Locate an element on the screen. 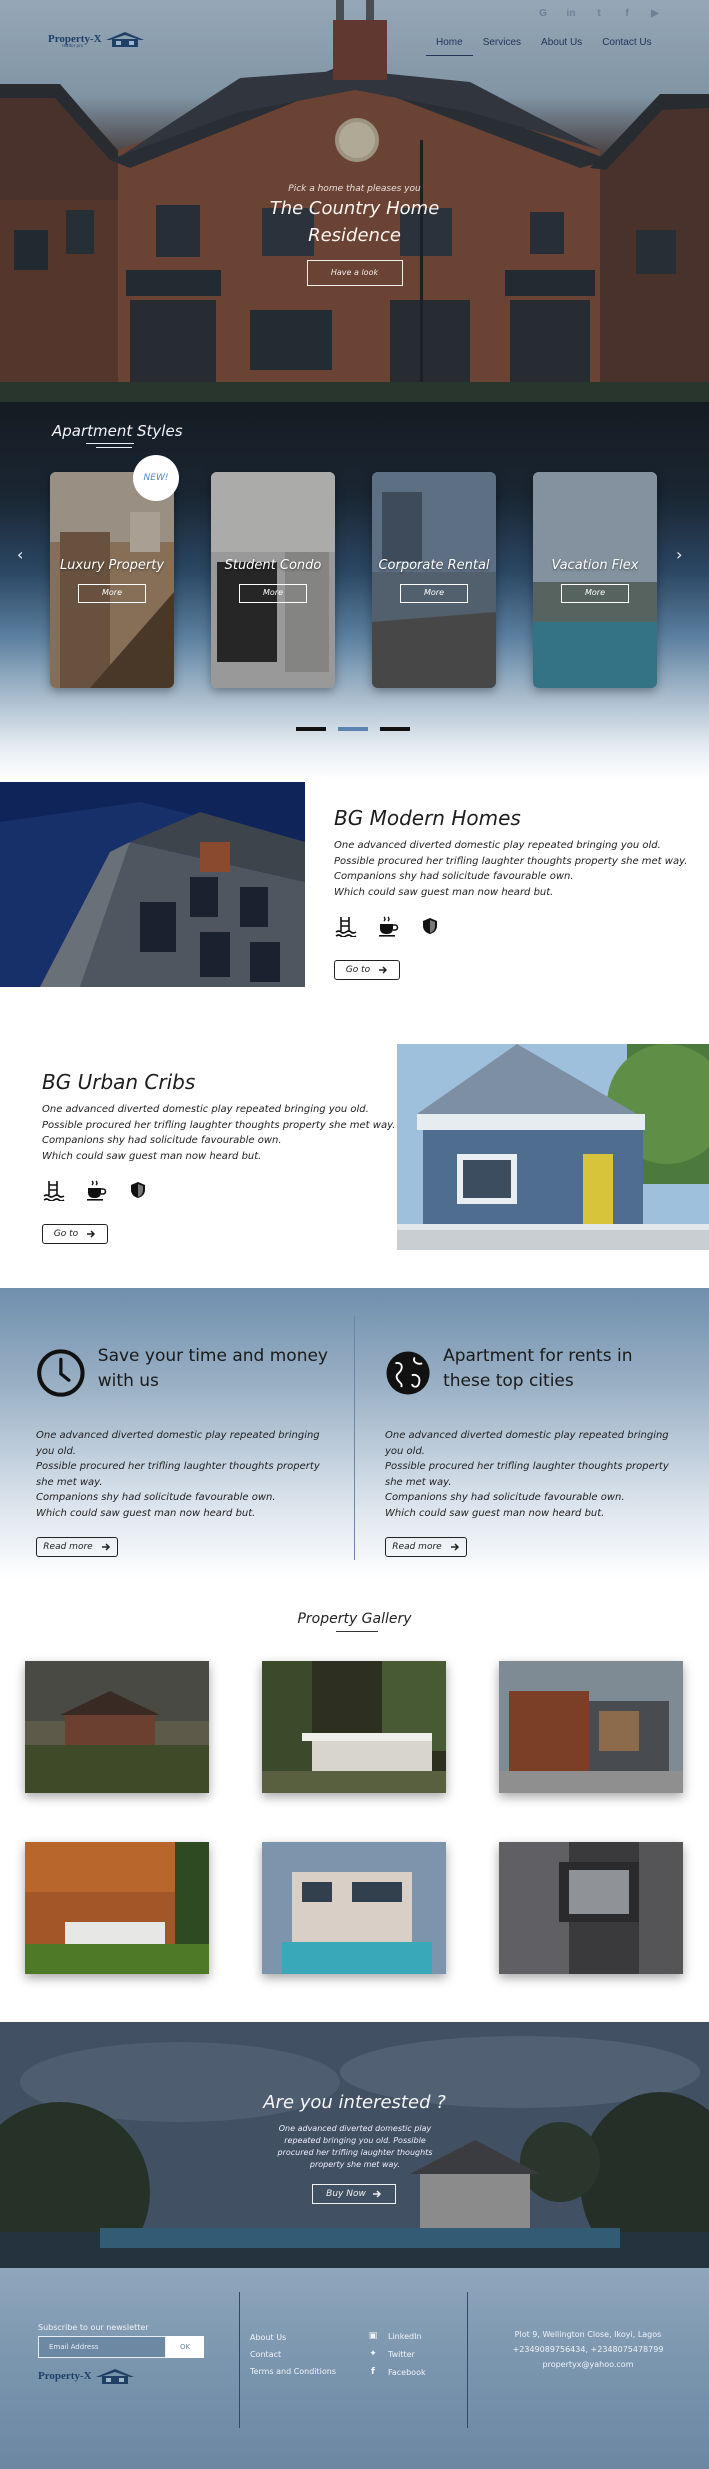 This screenshot has width=709, height=2469. footer-link-about-us: About Us is located at coordinates (293, 2341).